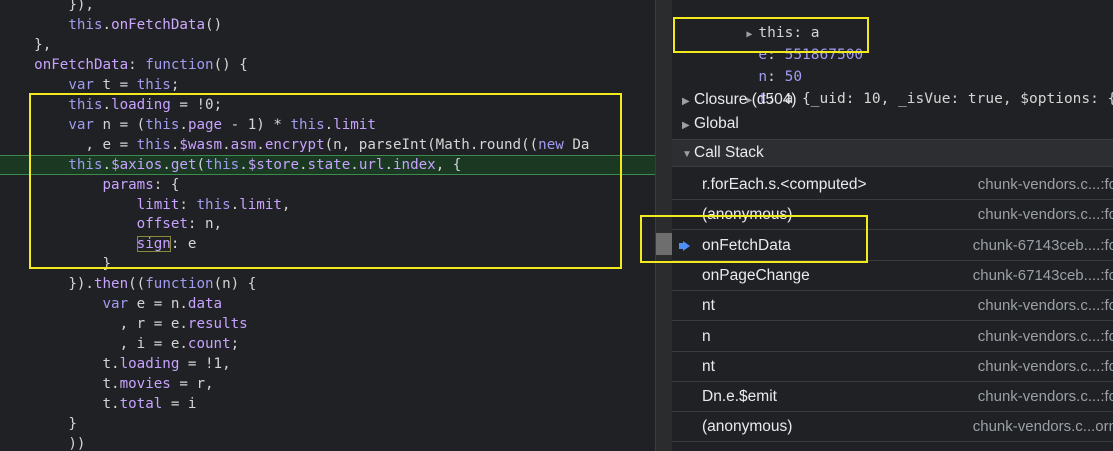 This screenshot has width=1113, height=451. I want to click on code-line: sign: e, so click(327, 244).